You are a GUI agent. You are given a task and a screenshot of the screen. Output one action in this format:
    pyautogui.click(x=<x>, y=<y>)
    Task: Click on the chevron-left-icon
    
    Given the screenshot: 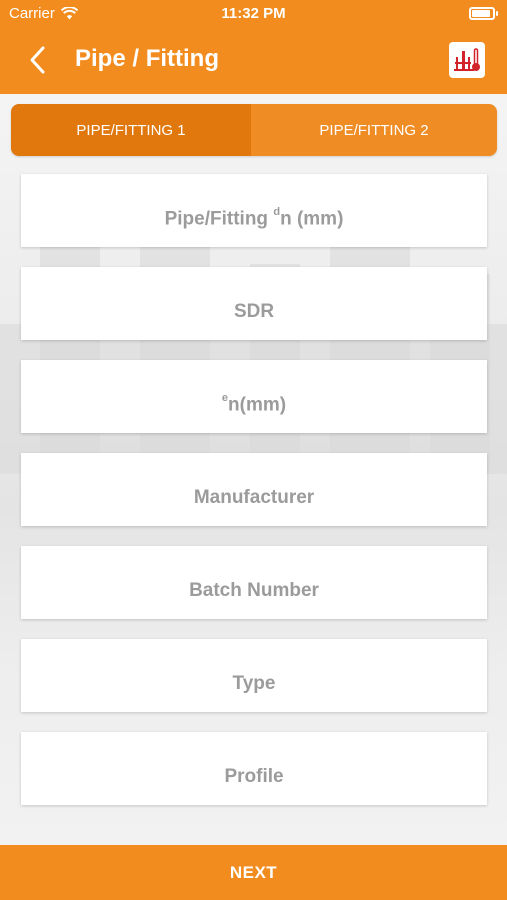 What is the action you would take?
    pyautogui.click(x=37, y=60)
    